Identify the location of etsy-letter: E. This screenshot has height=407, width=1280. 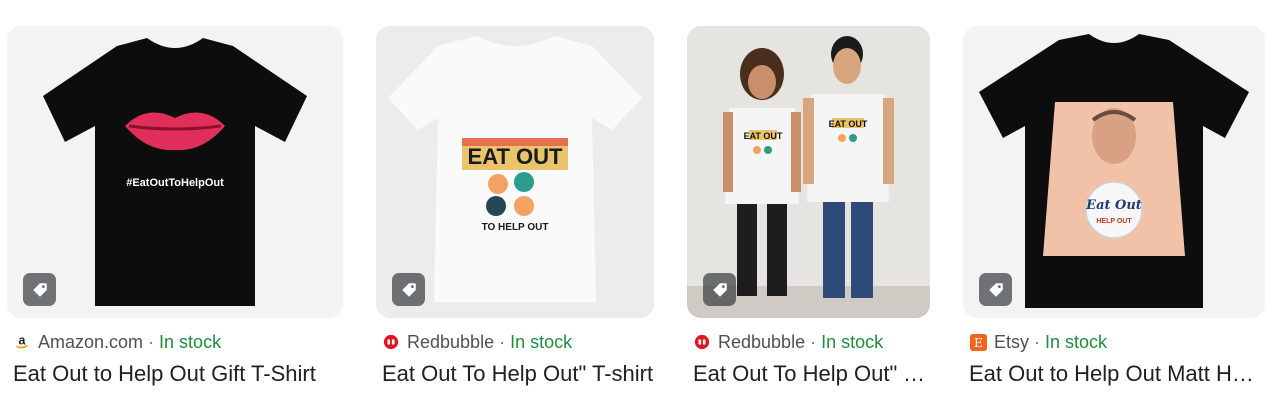
(978, 343).